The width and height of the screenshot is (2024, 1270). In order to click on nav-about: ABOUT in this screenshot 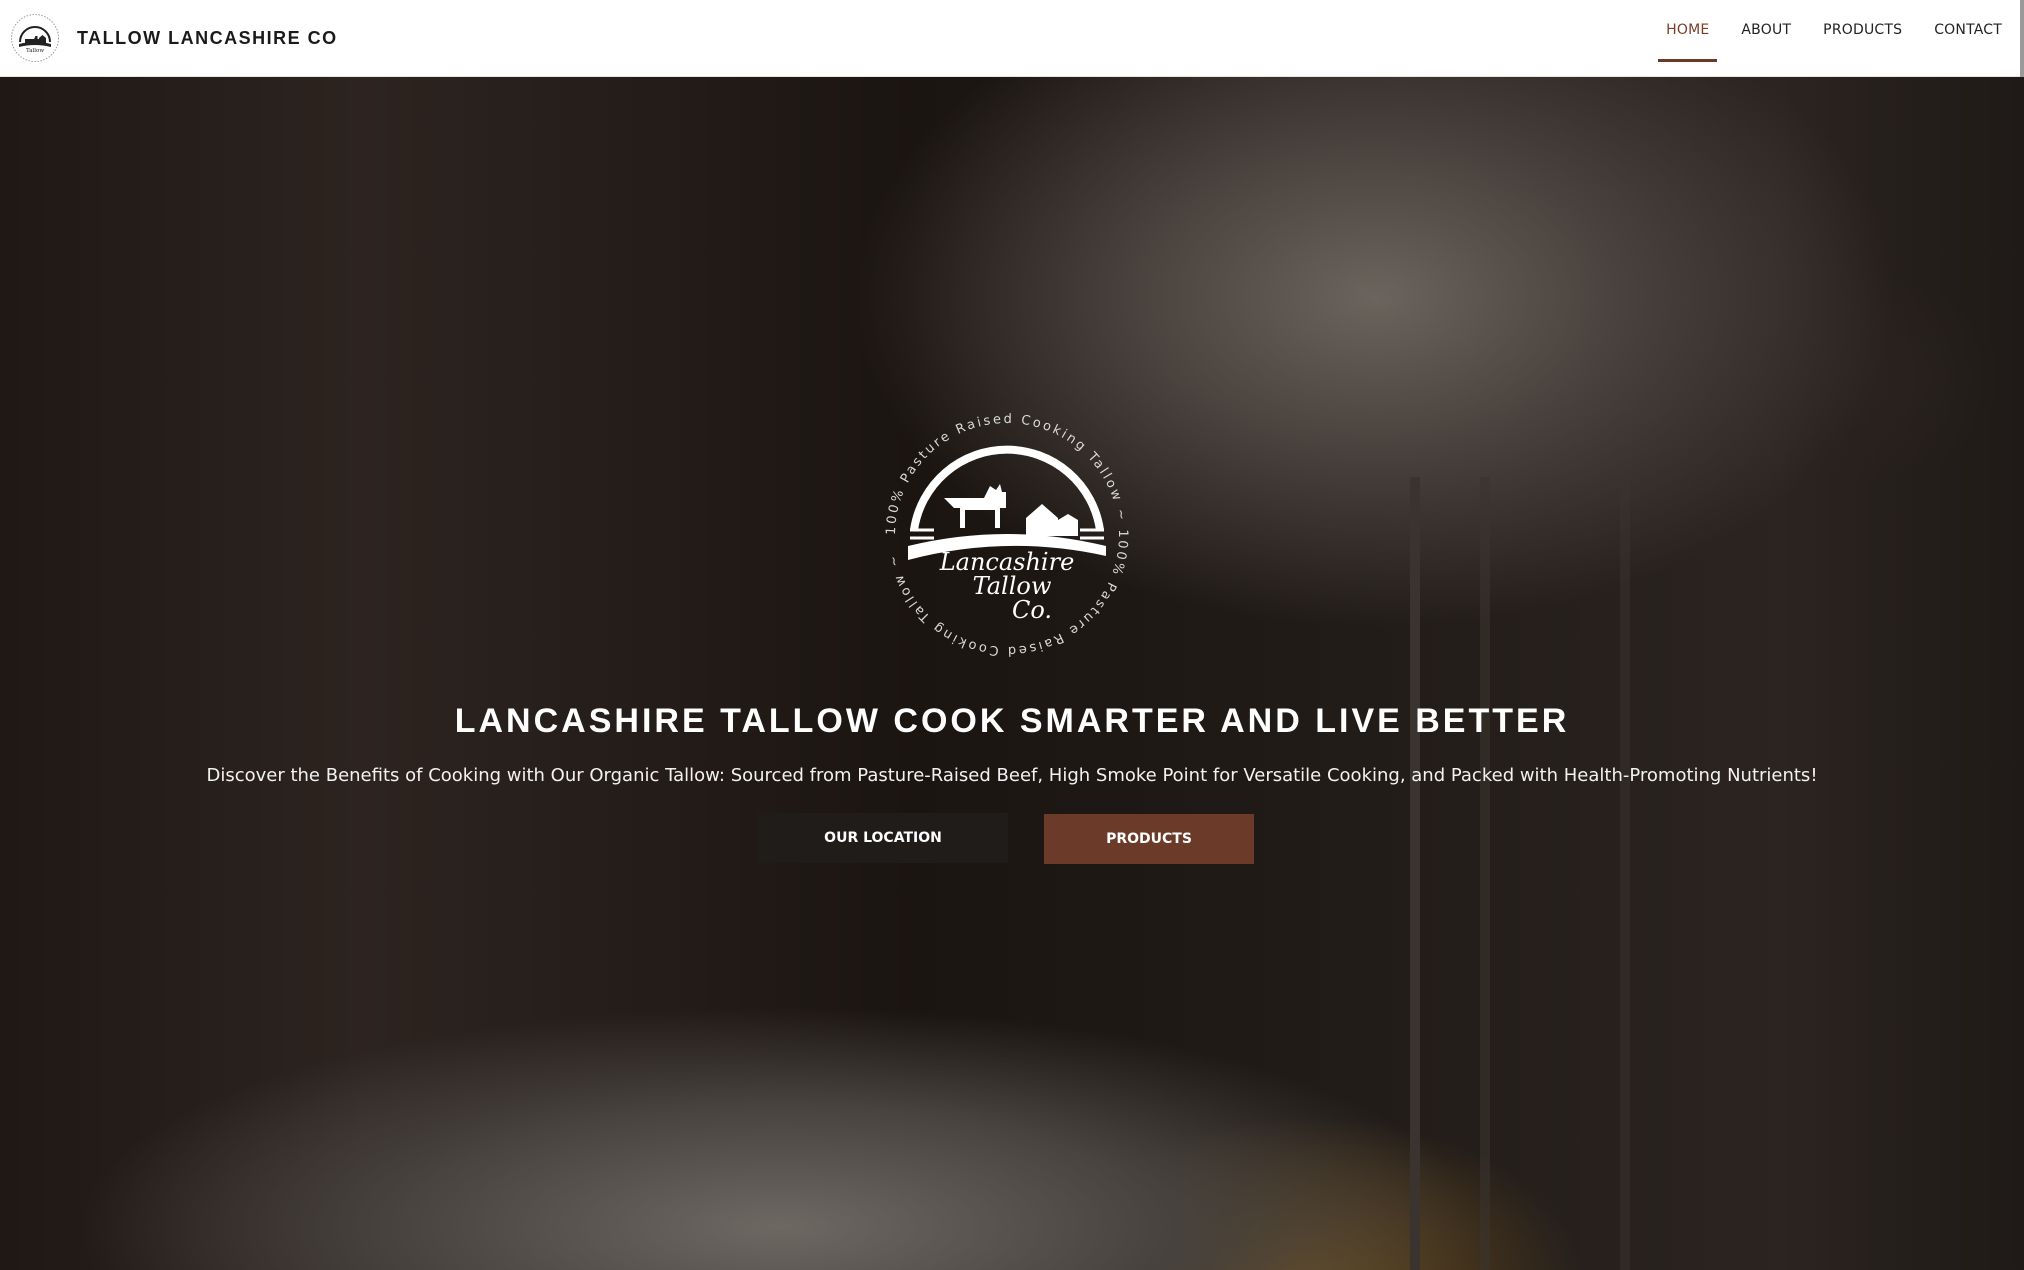, I will do `click(1766, 31)`.